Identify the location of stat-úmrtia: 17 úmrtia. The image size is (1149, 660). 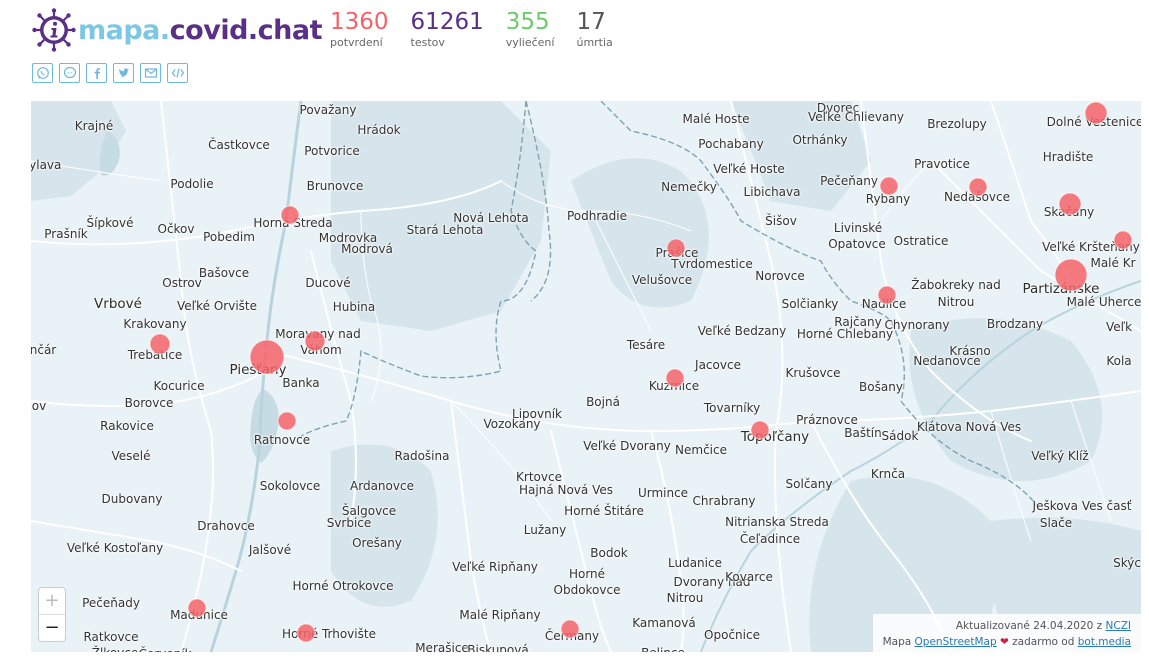
(594, 29).